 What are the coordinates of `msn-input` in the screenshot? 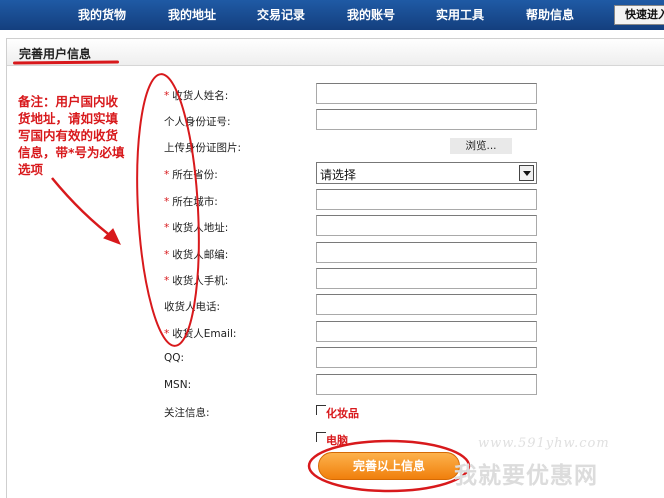 It's located at (426, 384).